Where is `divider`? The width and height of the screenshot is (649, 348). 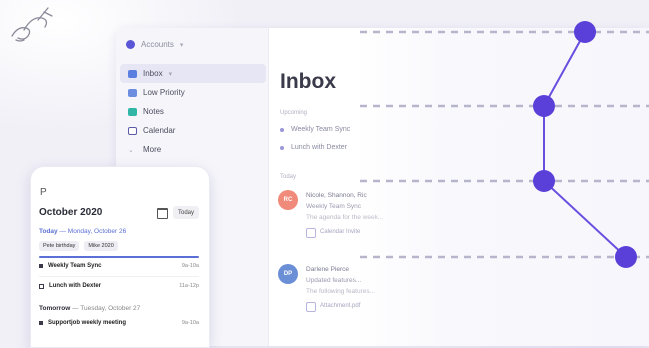 divider is located at coordinates (119, 276).